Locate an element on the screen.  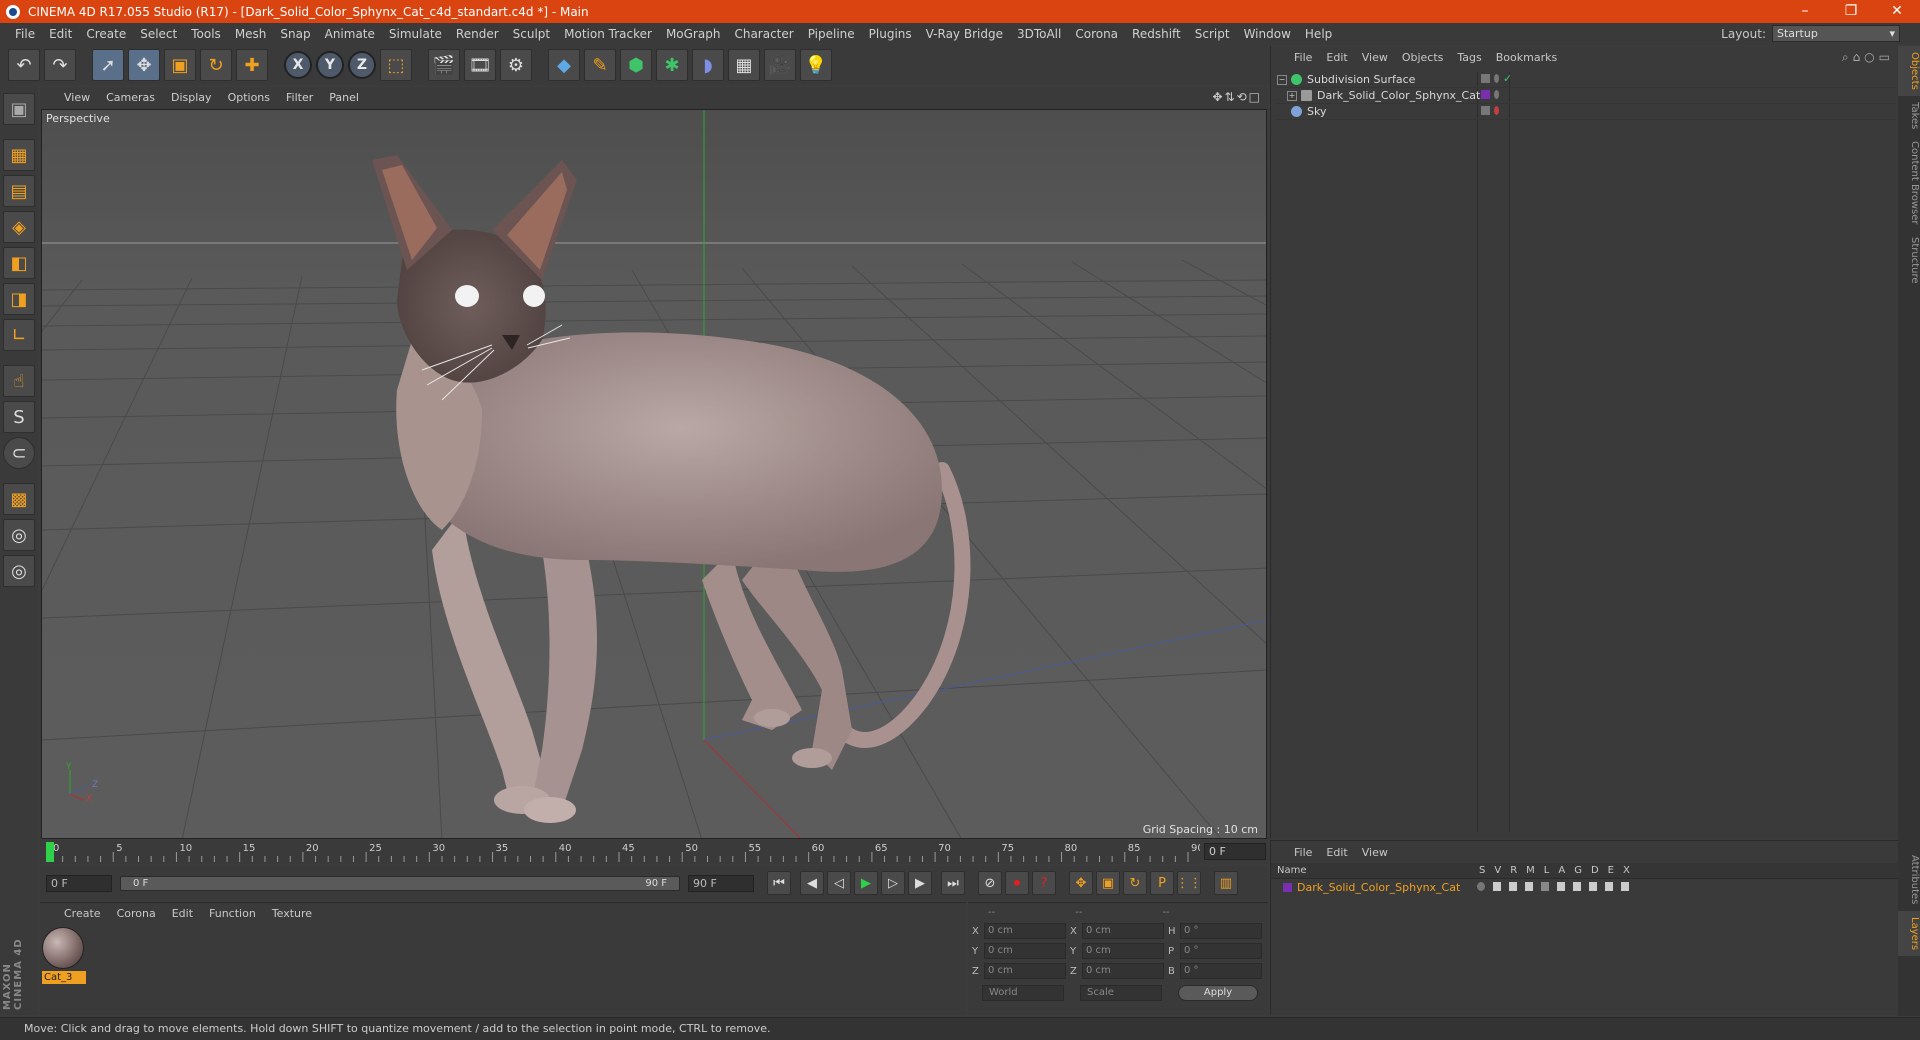
menu-mesh: Mesh is located at coordinates (251, 34).